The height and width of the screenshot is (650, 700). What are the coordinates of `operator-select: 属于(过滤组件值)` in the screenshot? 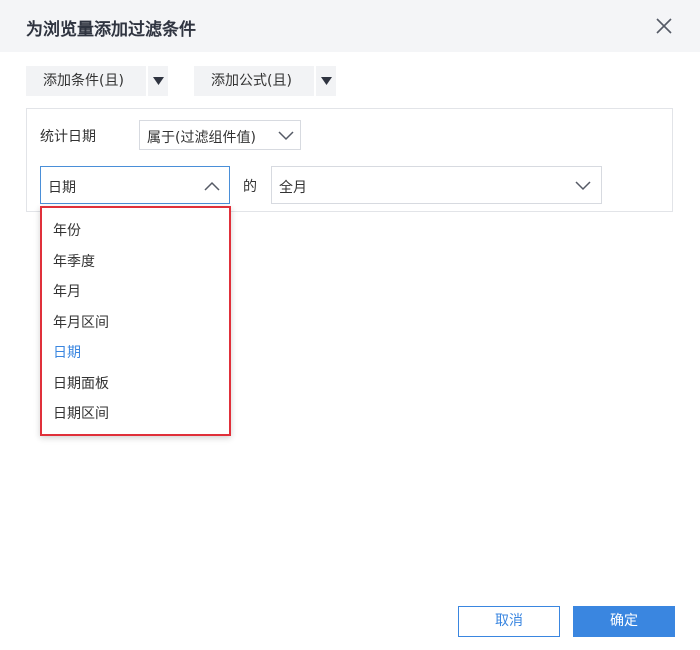 It's located at (220, 135).